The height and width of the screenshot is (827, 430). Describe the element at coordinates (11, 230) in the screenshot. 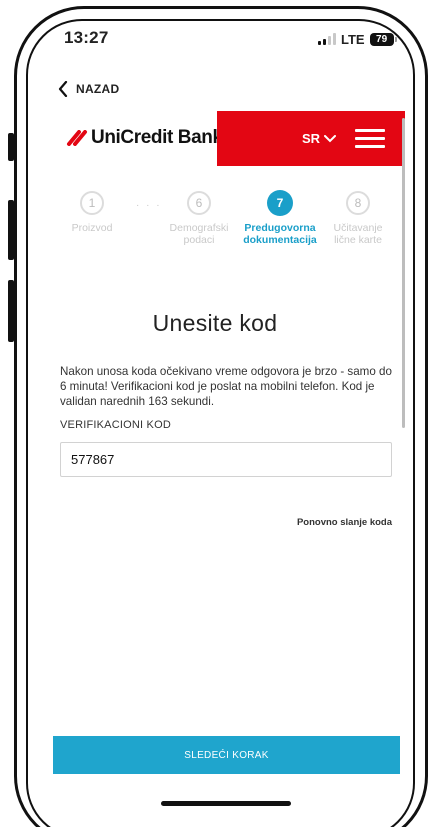

I see `phone-volume-up` at that location.